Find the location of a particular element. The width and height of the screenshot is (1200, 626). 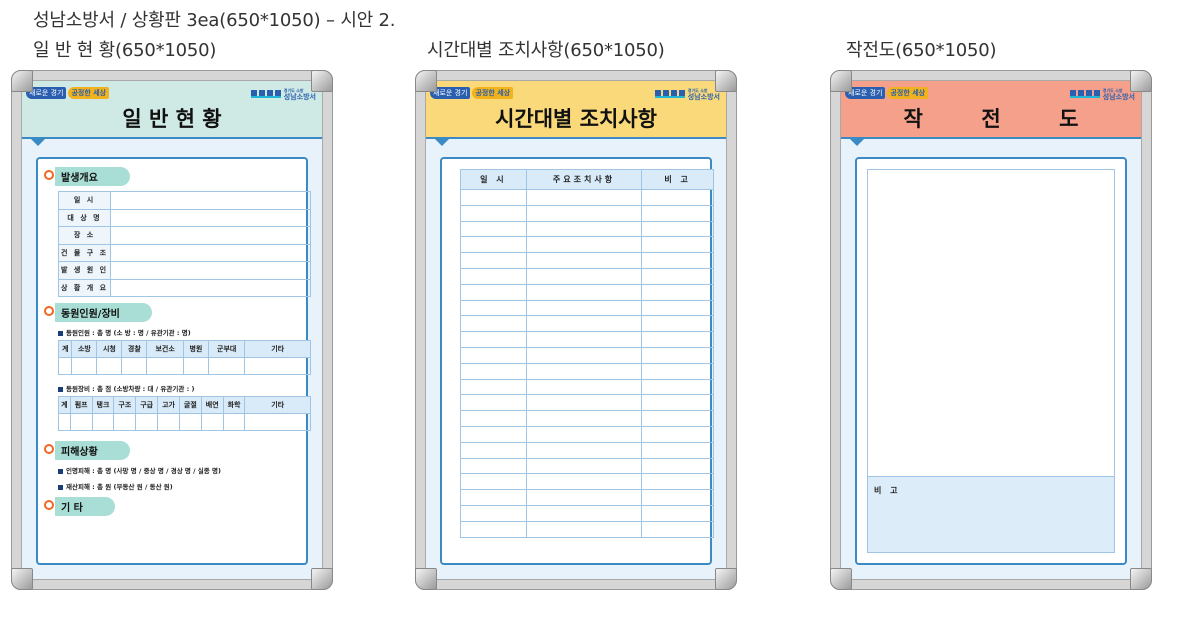

remarks-box: 비 고 is located at coordinates (991, 514).